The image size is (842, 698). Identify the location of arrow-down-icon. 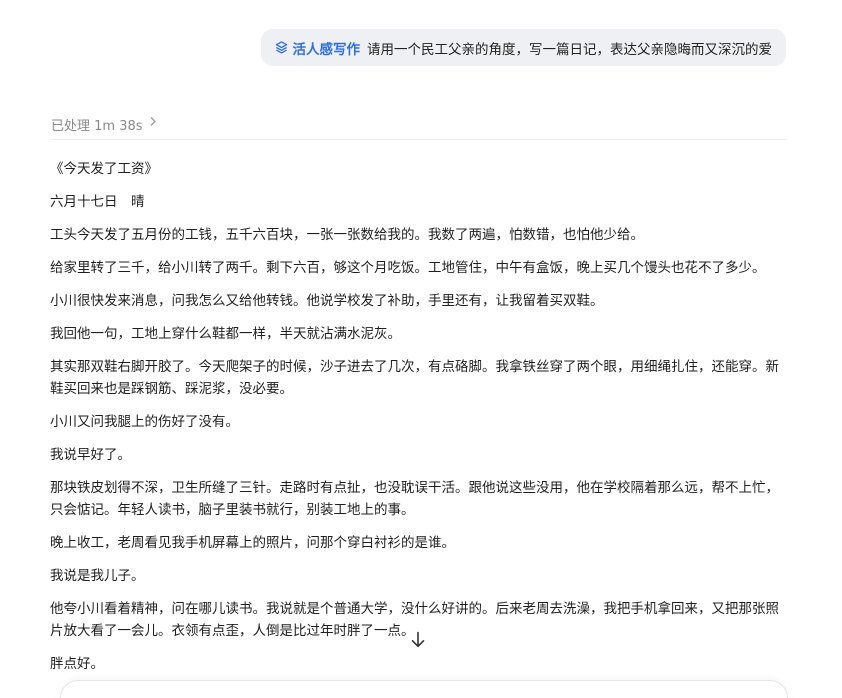
(418, 639).